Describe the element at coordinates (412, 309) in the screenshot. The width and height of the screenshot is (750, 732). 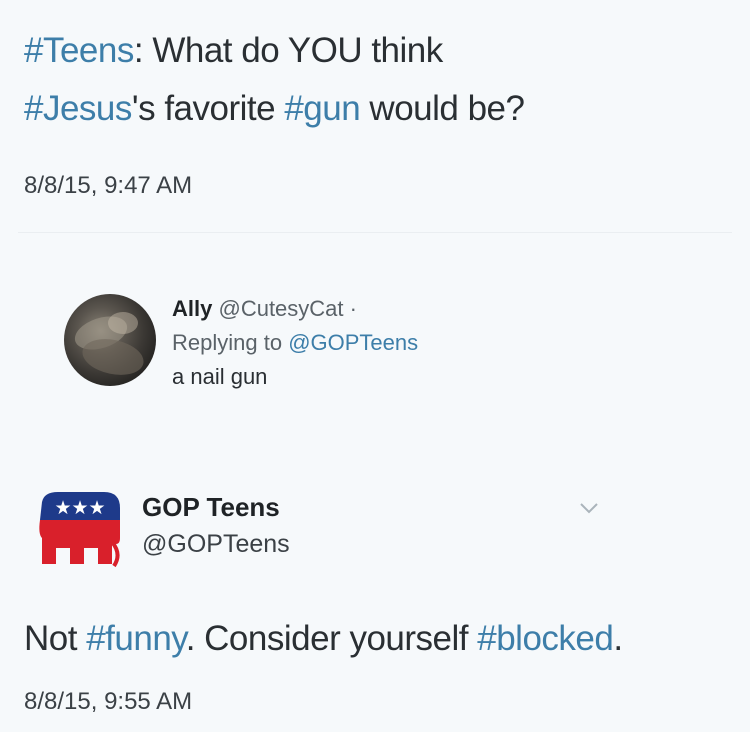
I see `reply-header: Ally @CutesyCat ·` at that location.